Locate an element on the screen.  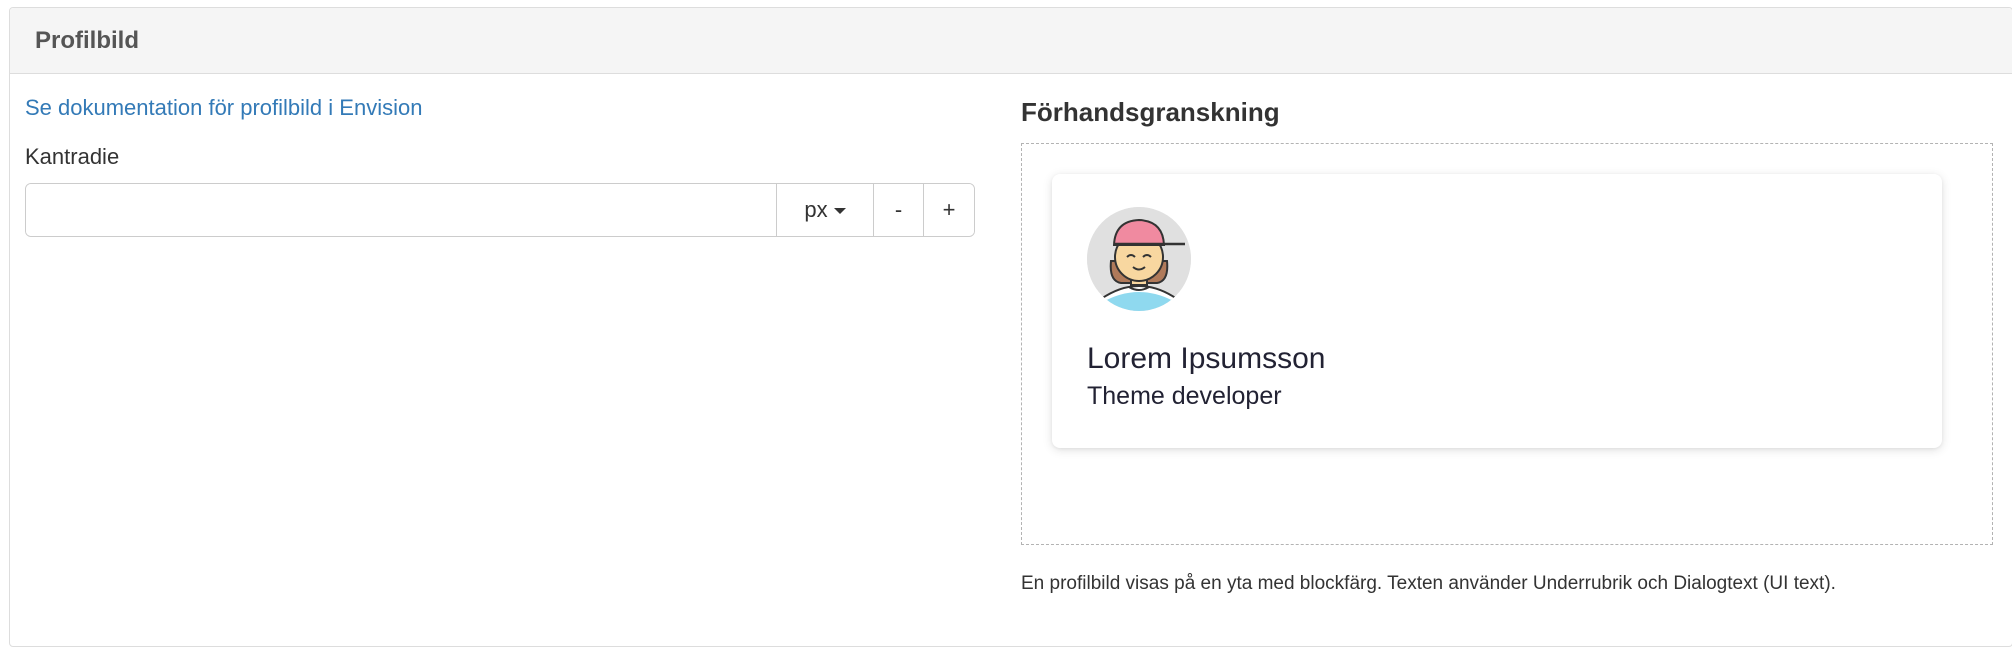
border-radius-input-group: px - + is located at coordinates (500, 210).